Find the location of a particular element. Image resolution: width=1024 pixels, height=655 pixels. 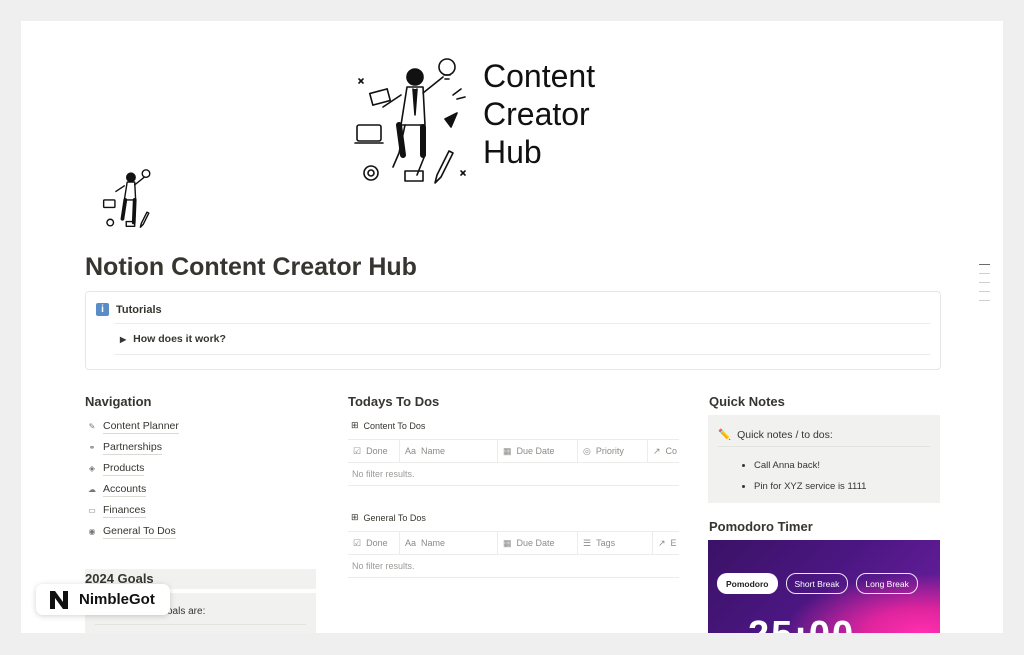

pomodoro-tabs: Pomodoro Short Break Long Break is located at coordinates (817, 583).